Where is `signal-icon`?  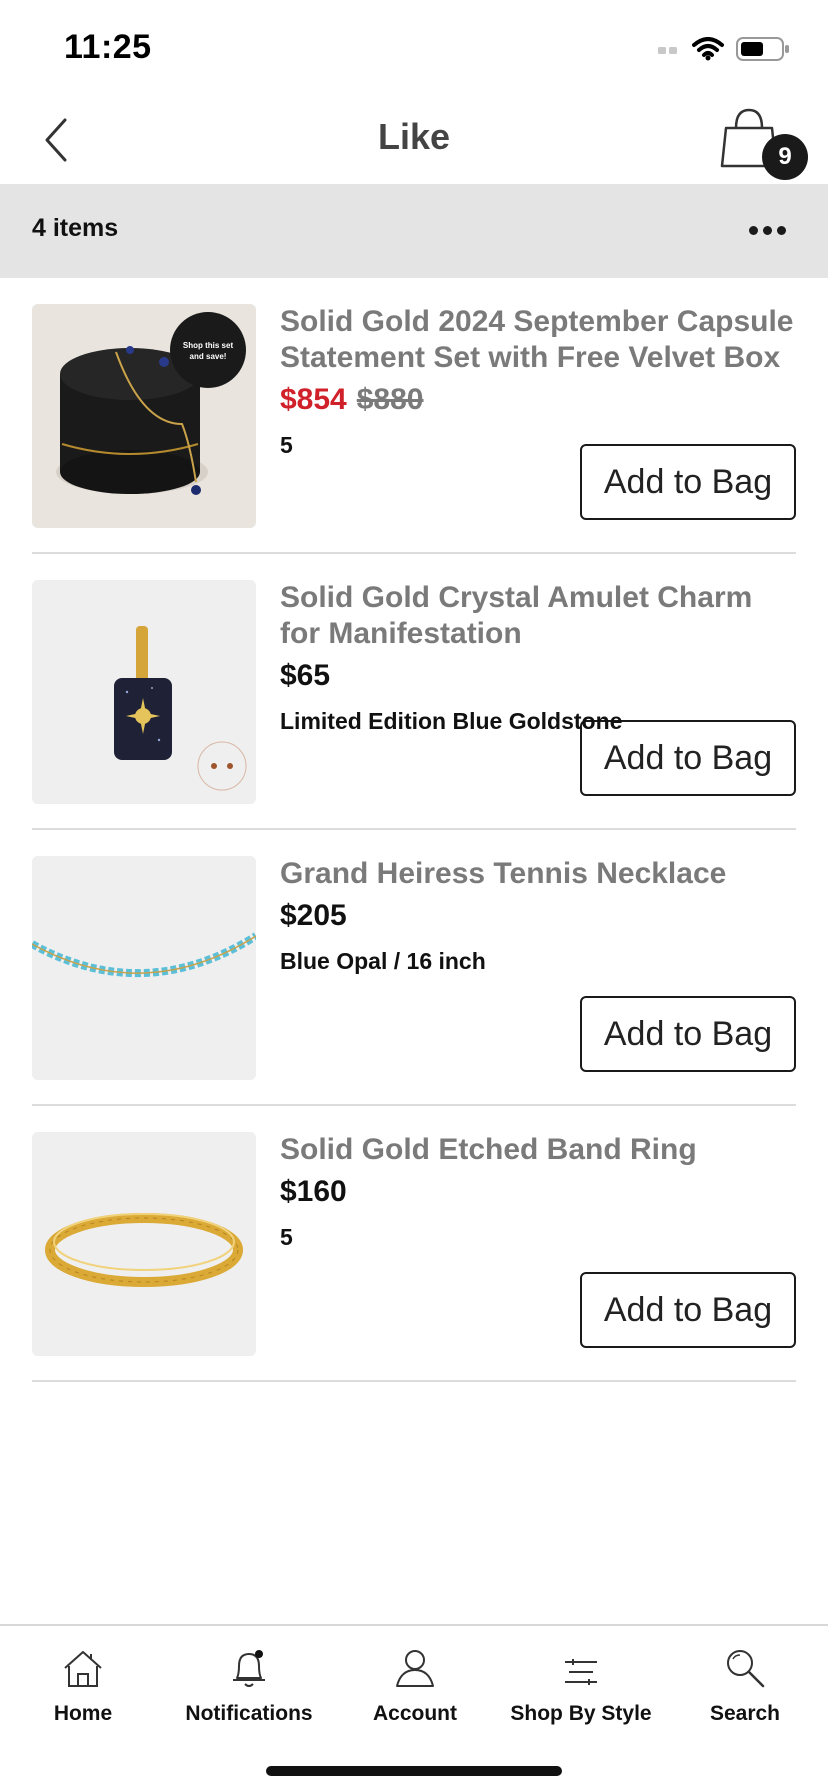
signal-icon is located at coordinates (669, 52).